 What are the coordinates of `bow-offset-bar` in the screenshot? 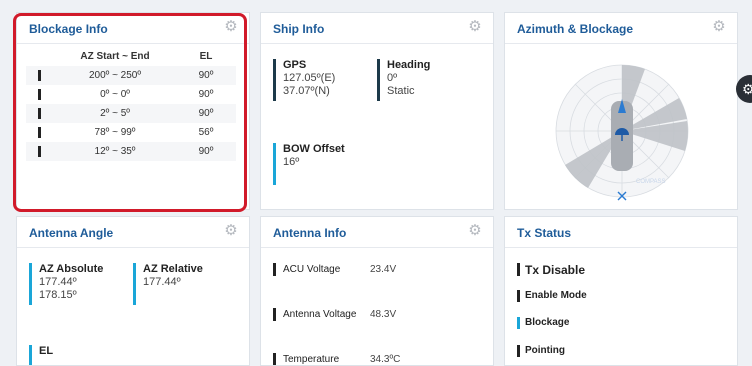 It's located at (274, 164).